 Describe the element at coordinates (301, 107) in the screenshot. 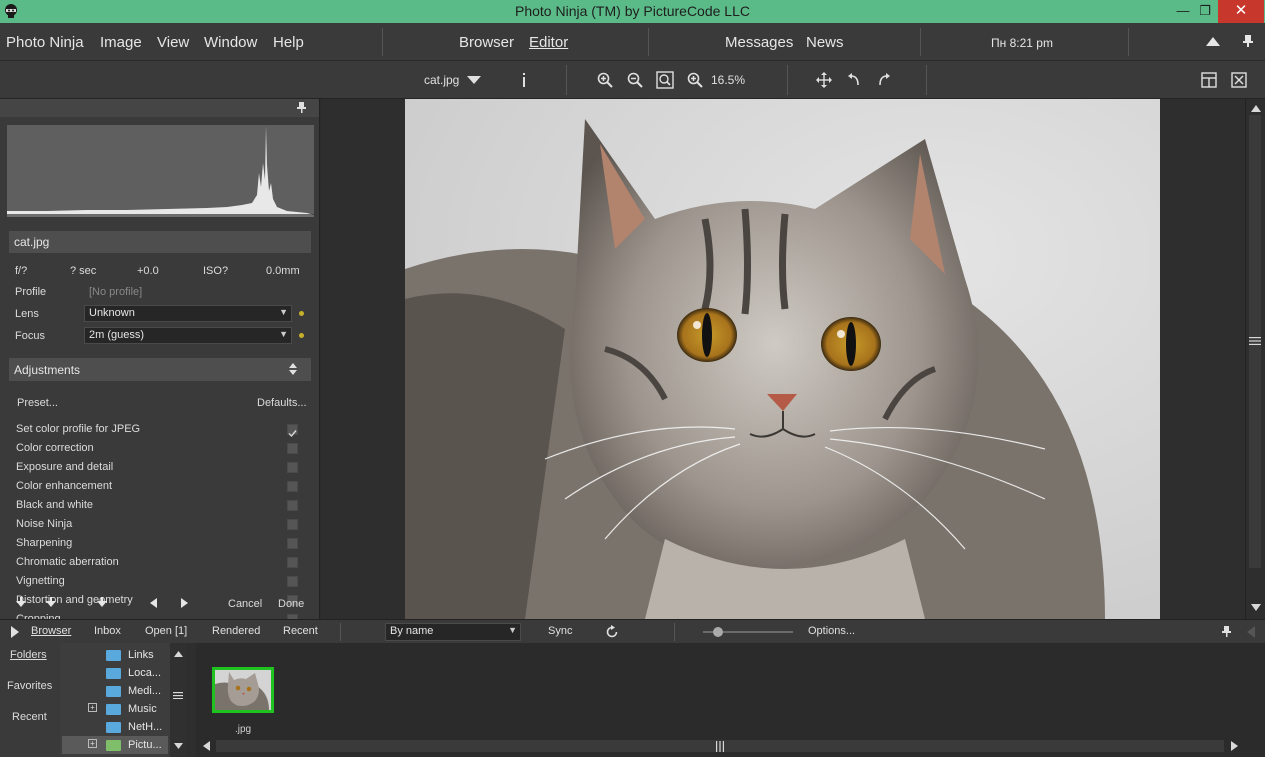

I see `panel-pin-icon` at that location.